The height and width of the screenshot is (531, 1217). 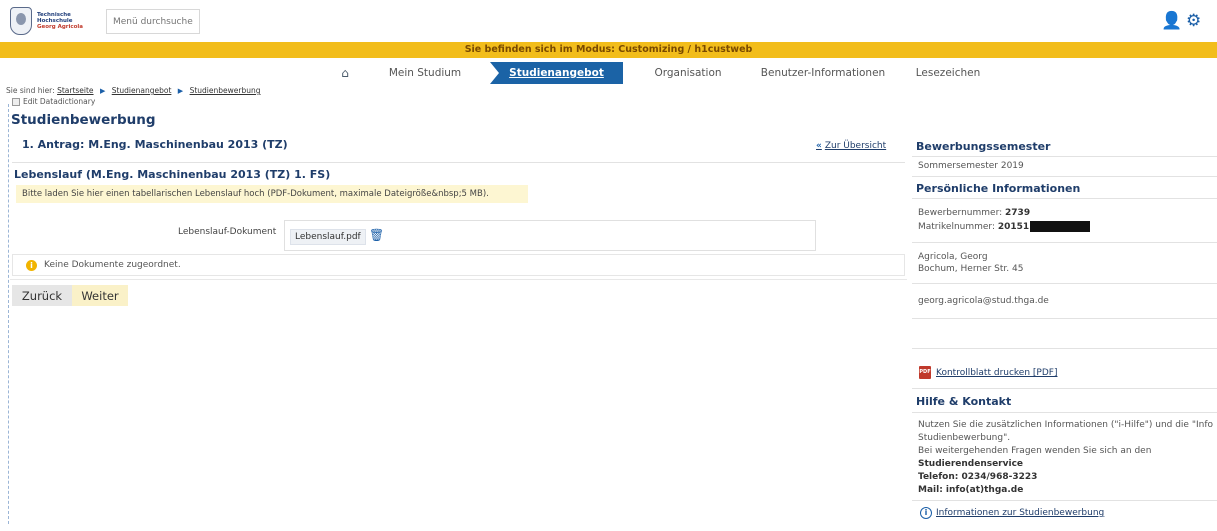 I want to click on edit-datadictionary: Edit Datadictionary, so click(x=53, y=101).